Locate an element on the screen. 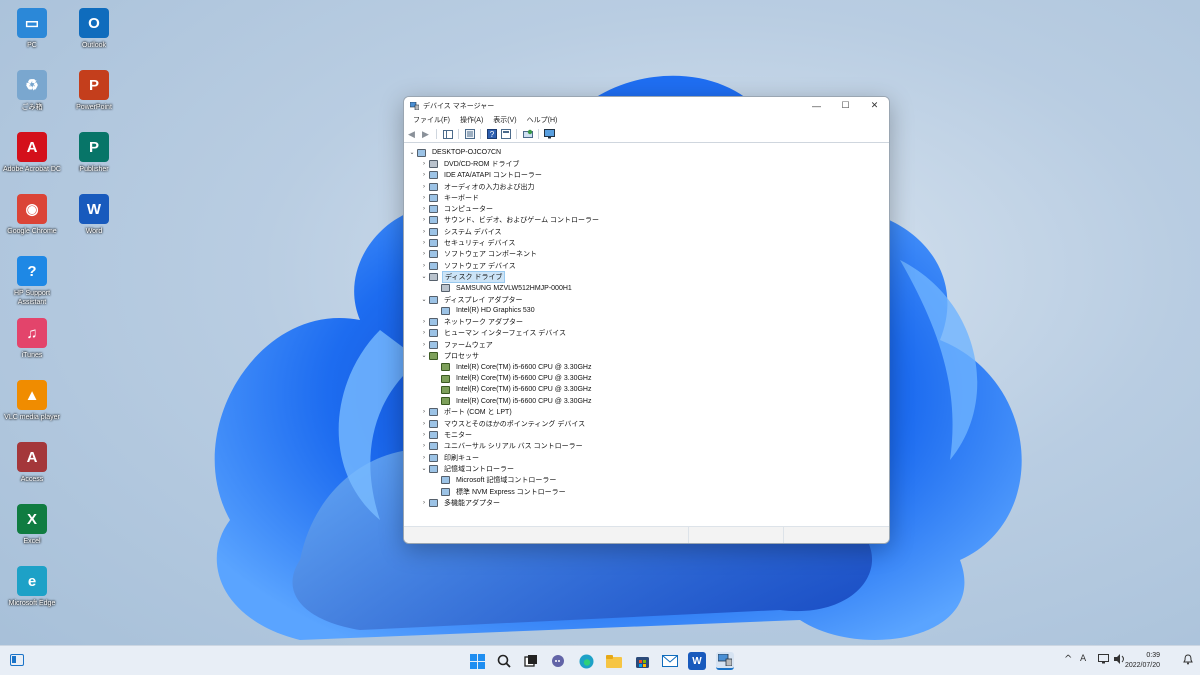 This screenshot has height=675, width=1200. desktop-icon-powerpoint: P PowerPoint is located at coordinates (94, 91).